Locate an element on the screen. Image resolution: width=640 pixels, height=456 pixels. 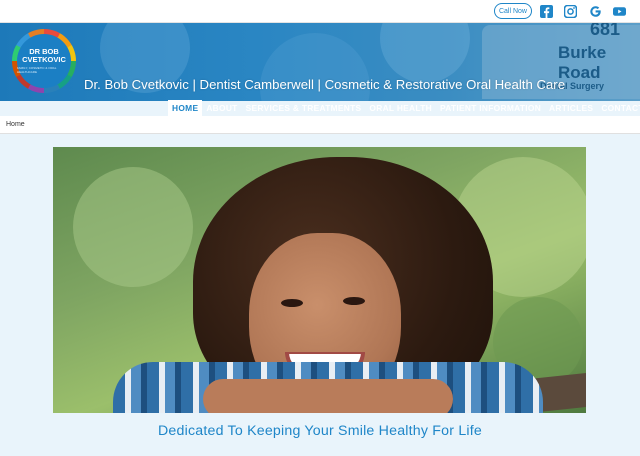
nav-contact: CONTACT is located at coordinates (618, 108).